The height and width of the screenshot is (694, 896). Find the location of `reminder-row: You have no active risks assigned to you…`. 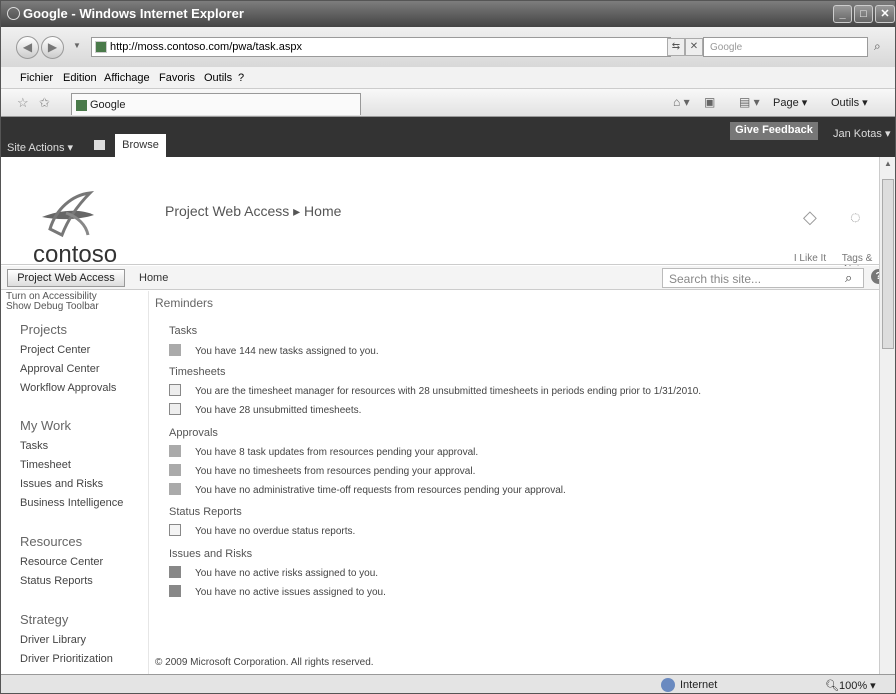

reminder-row: You have no active risks assigned to you… is located at coordinates (273, 572).